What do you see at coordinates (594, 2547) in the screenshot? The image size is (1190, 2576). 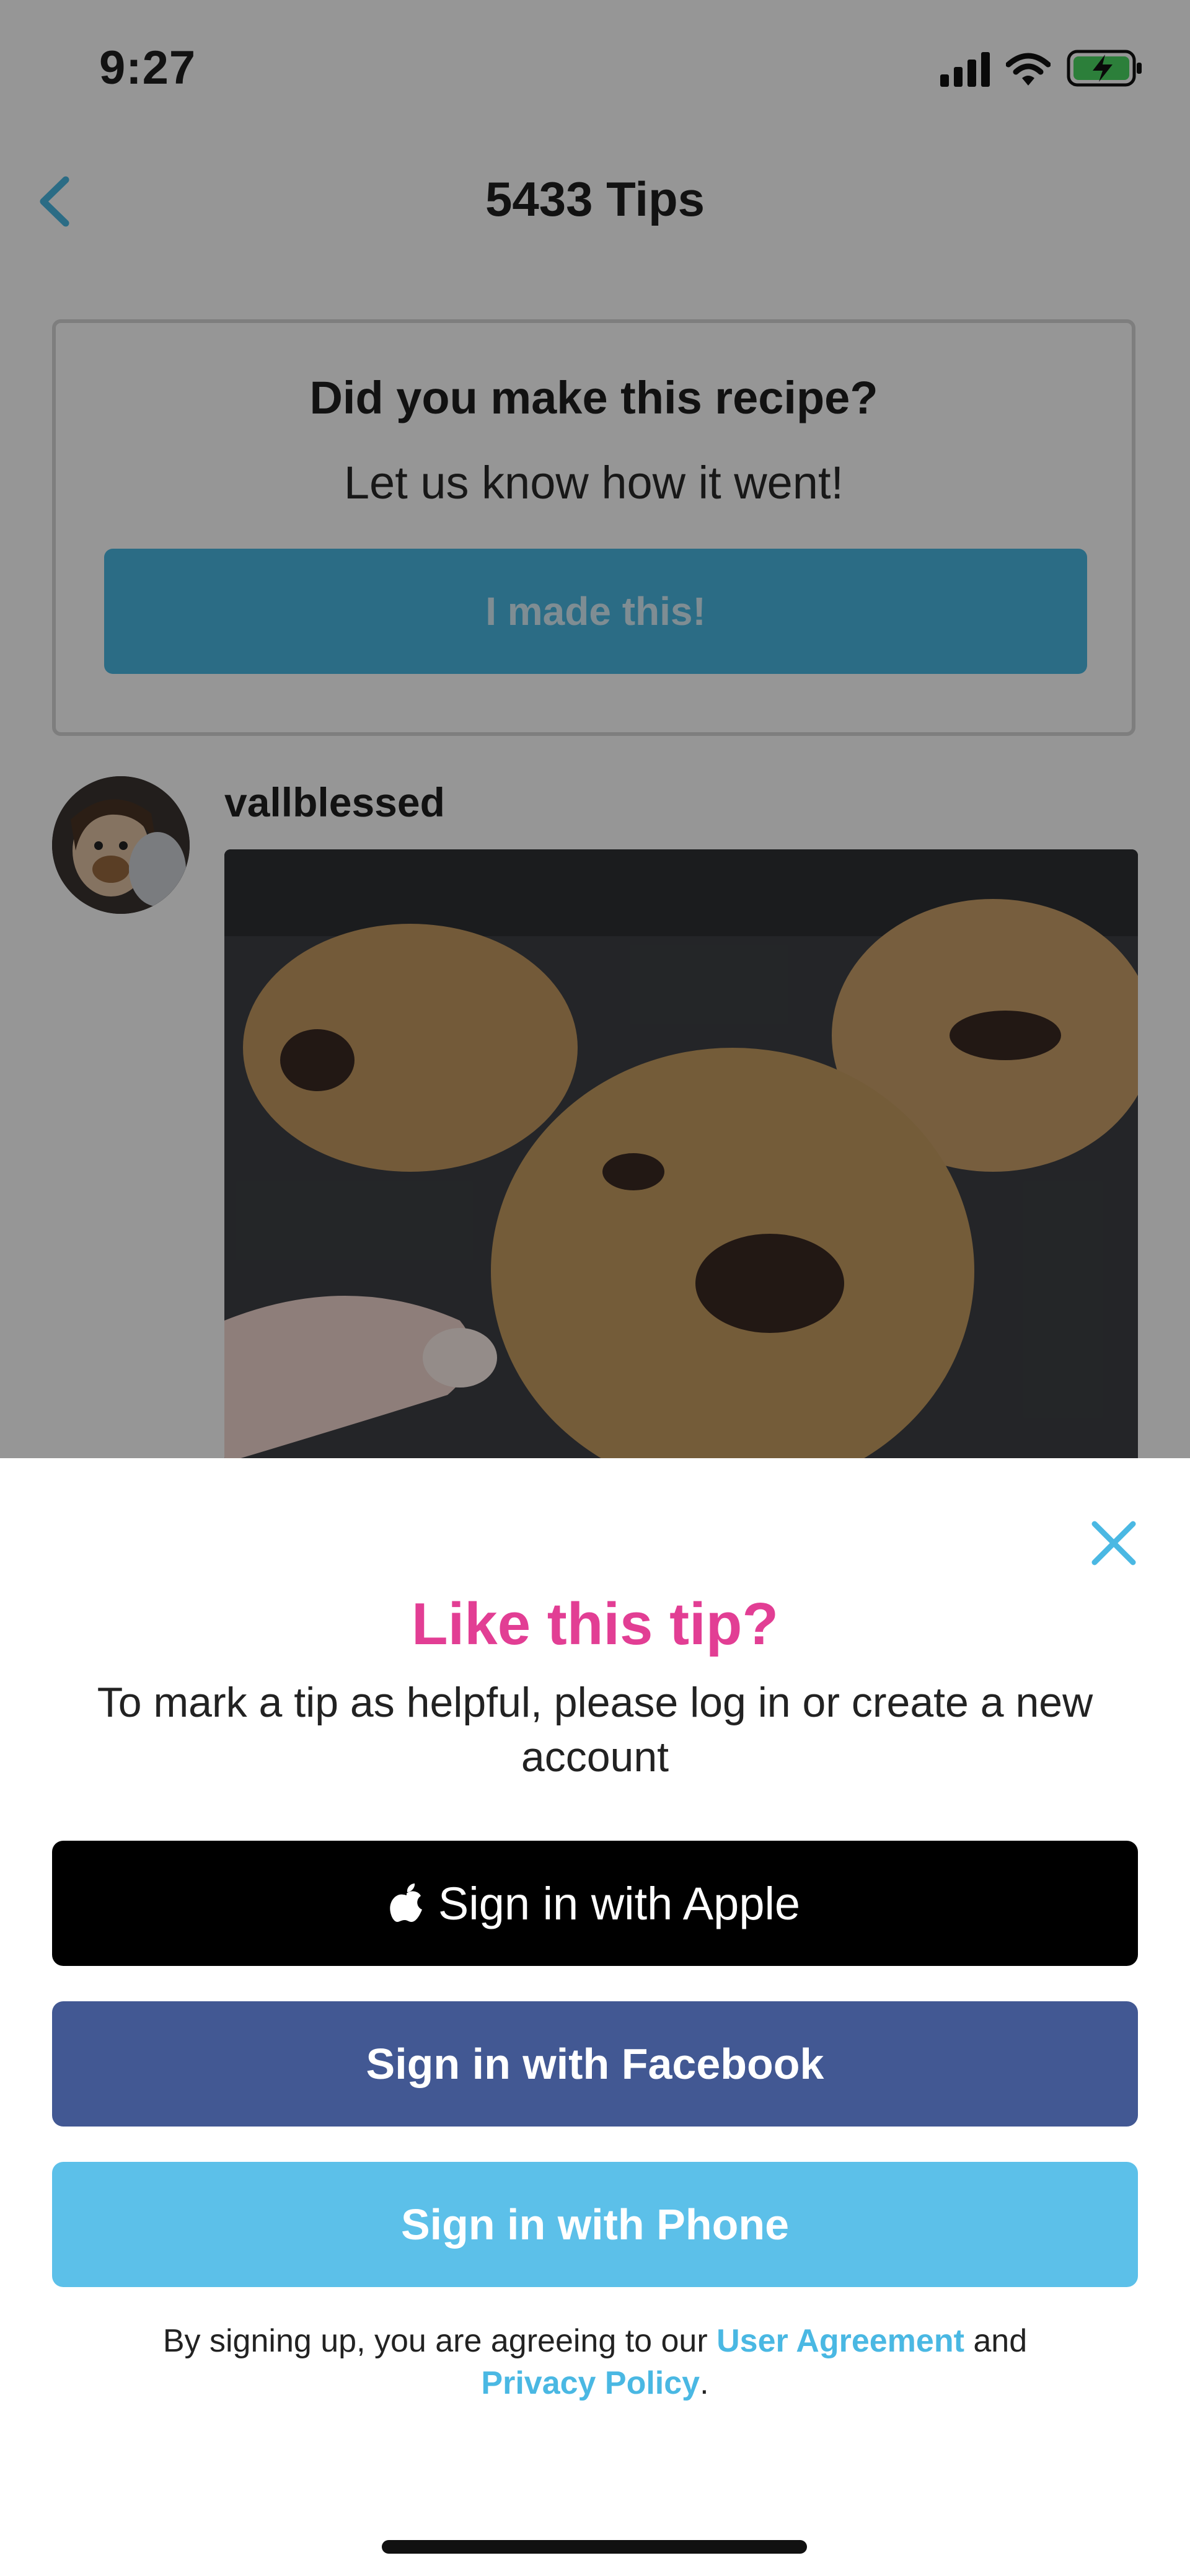 I see `home-indicator` at bounding box center [594, 2547].